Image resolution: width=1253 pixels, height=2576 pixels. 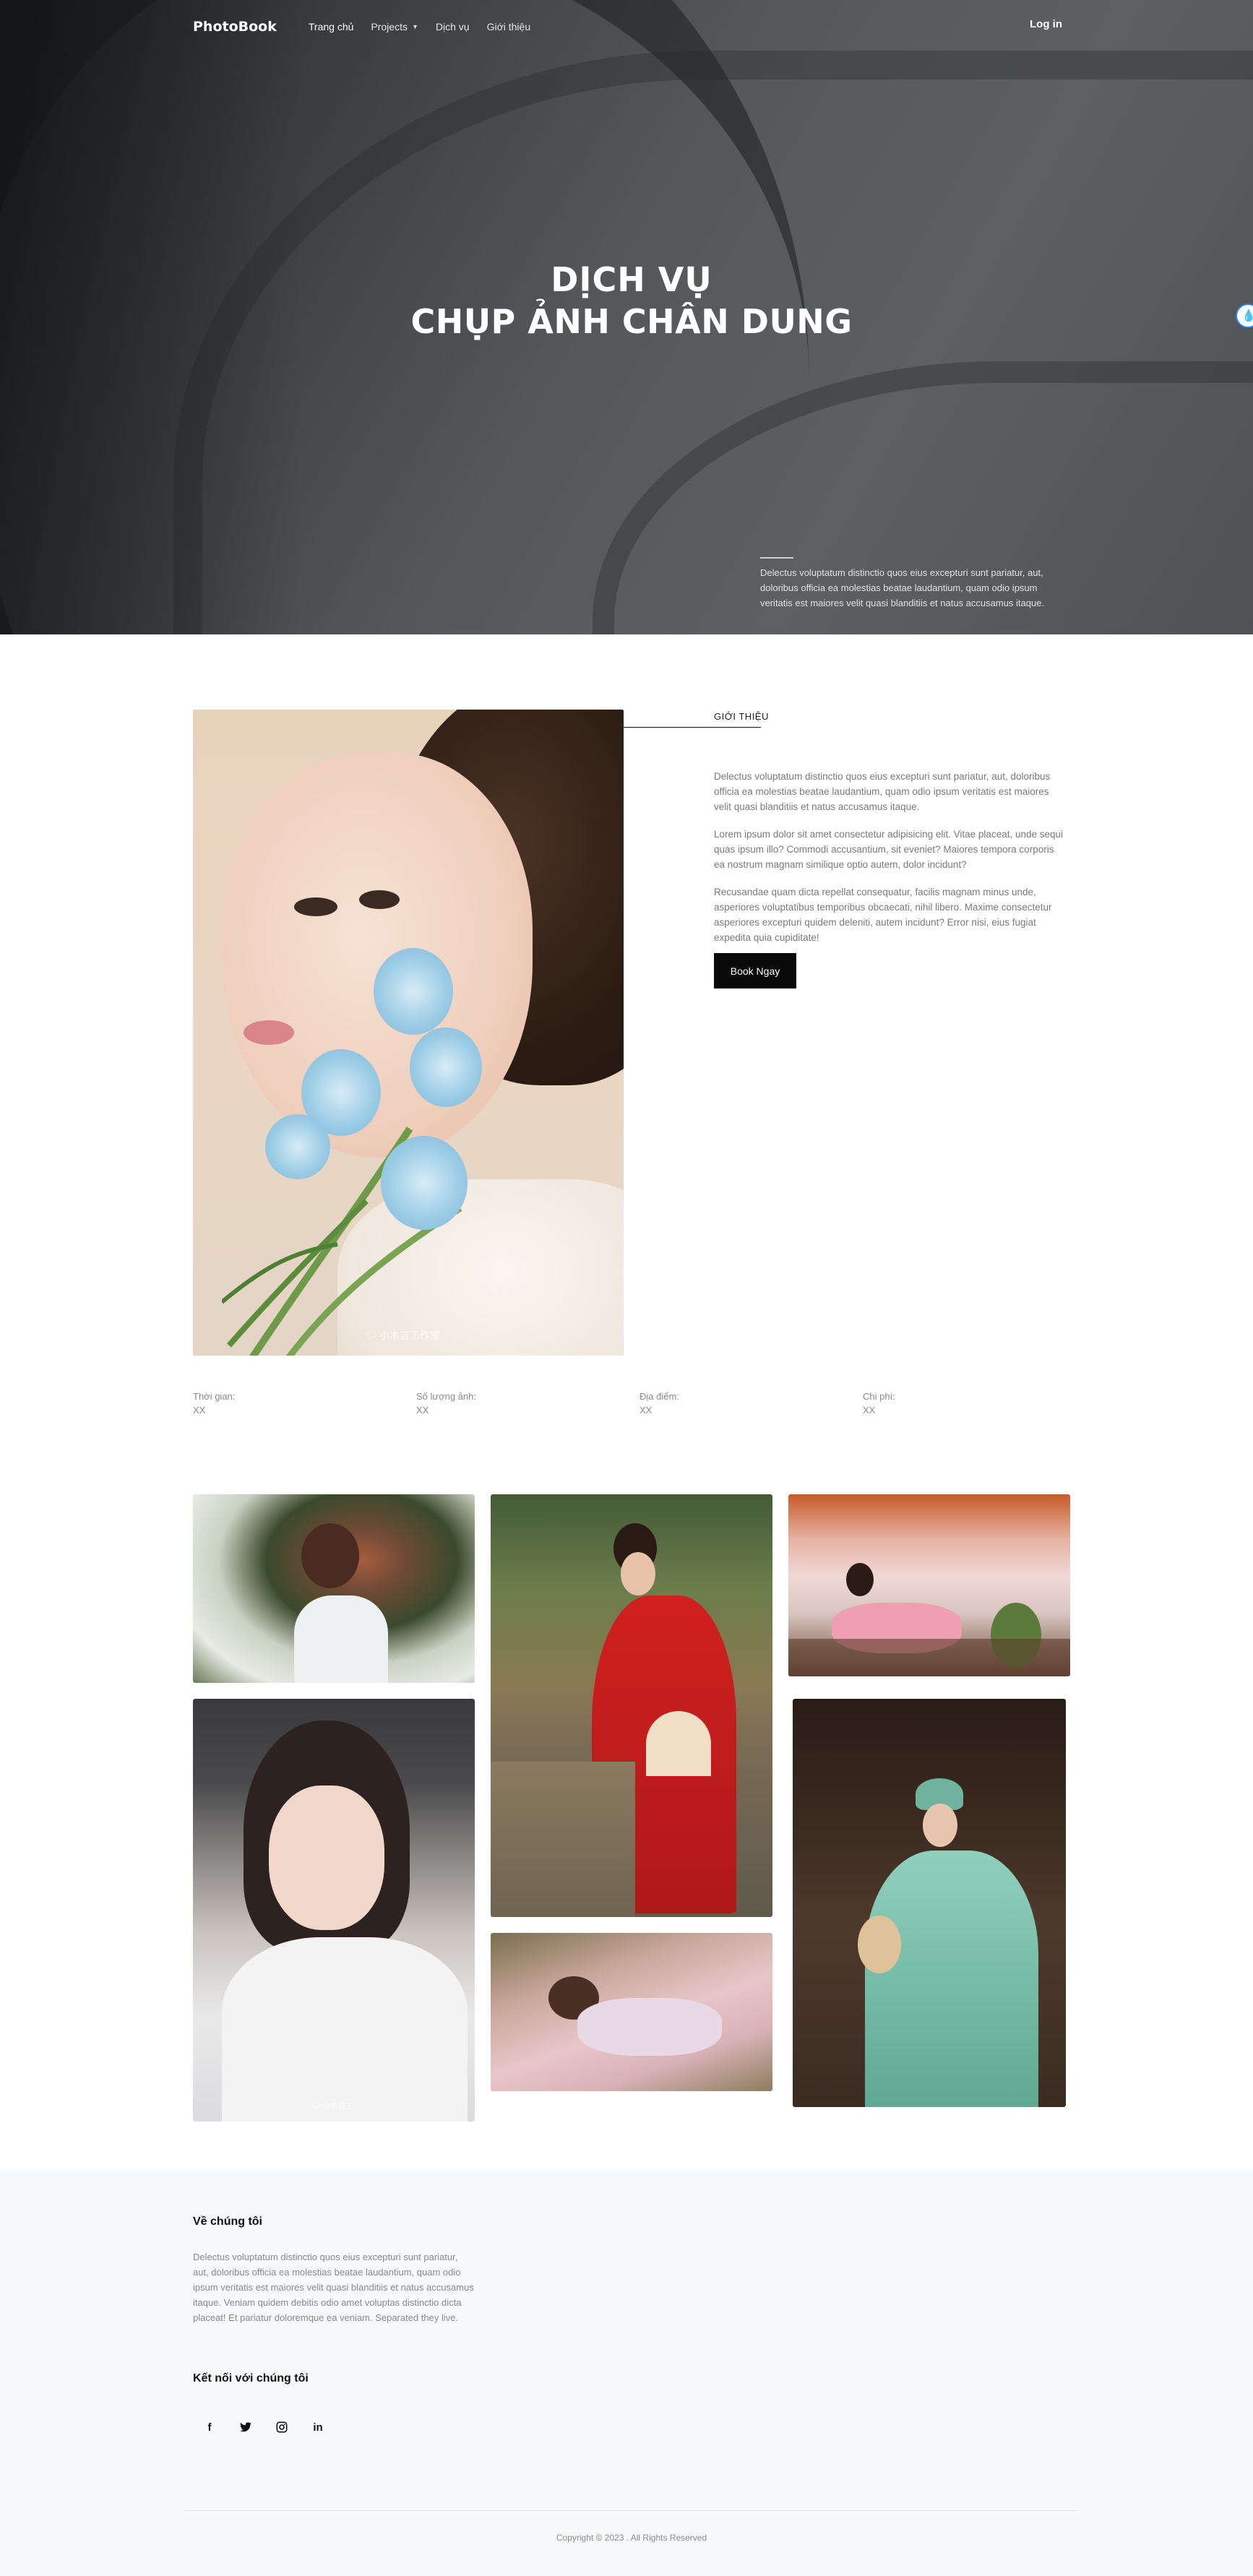 I want to click on intro-divider, so click(x=693, y=727).